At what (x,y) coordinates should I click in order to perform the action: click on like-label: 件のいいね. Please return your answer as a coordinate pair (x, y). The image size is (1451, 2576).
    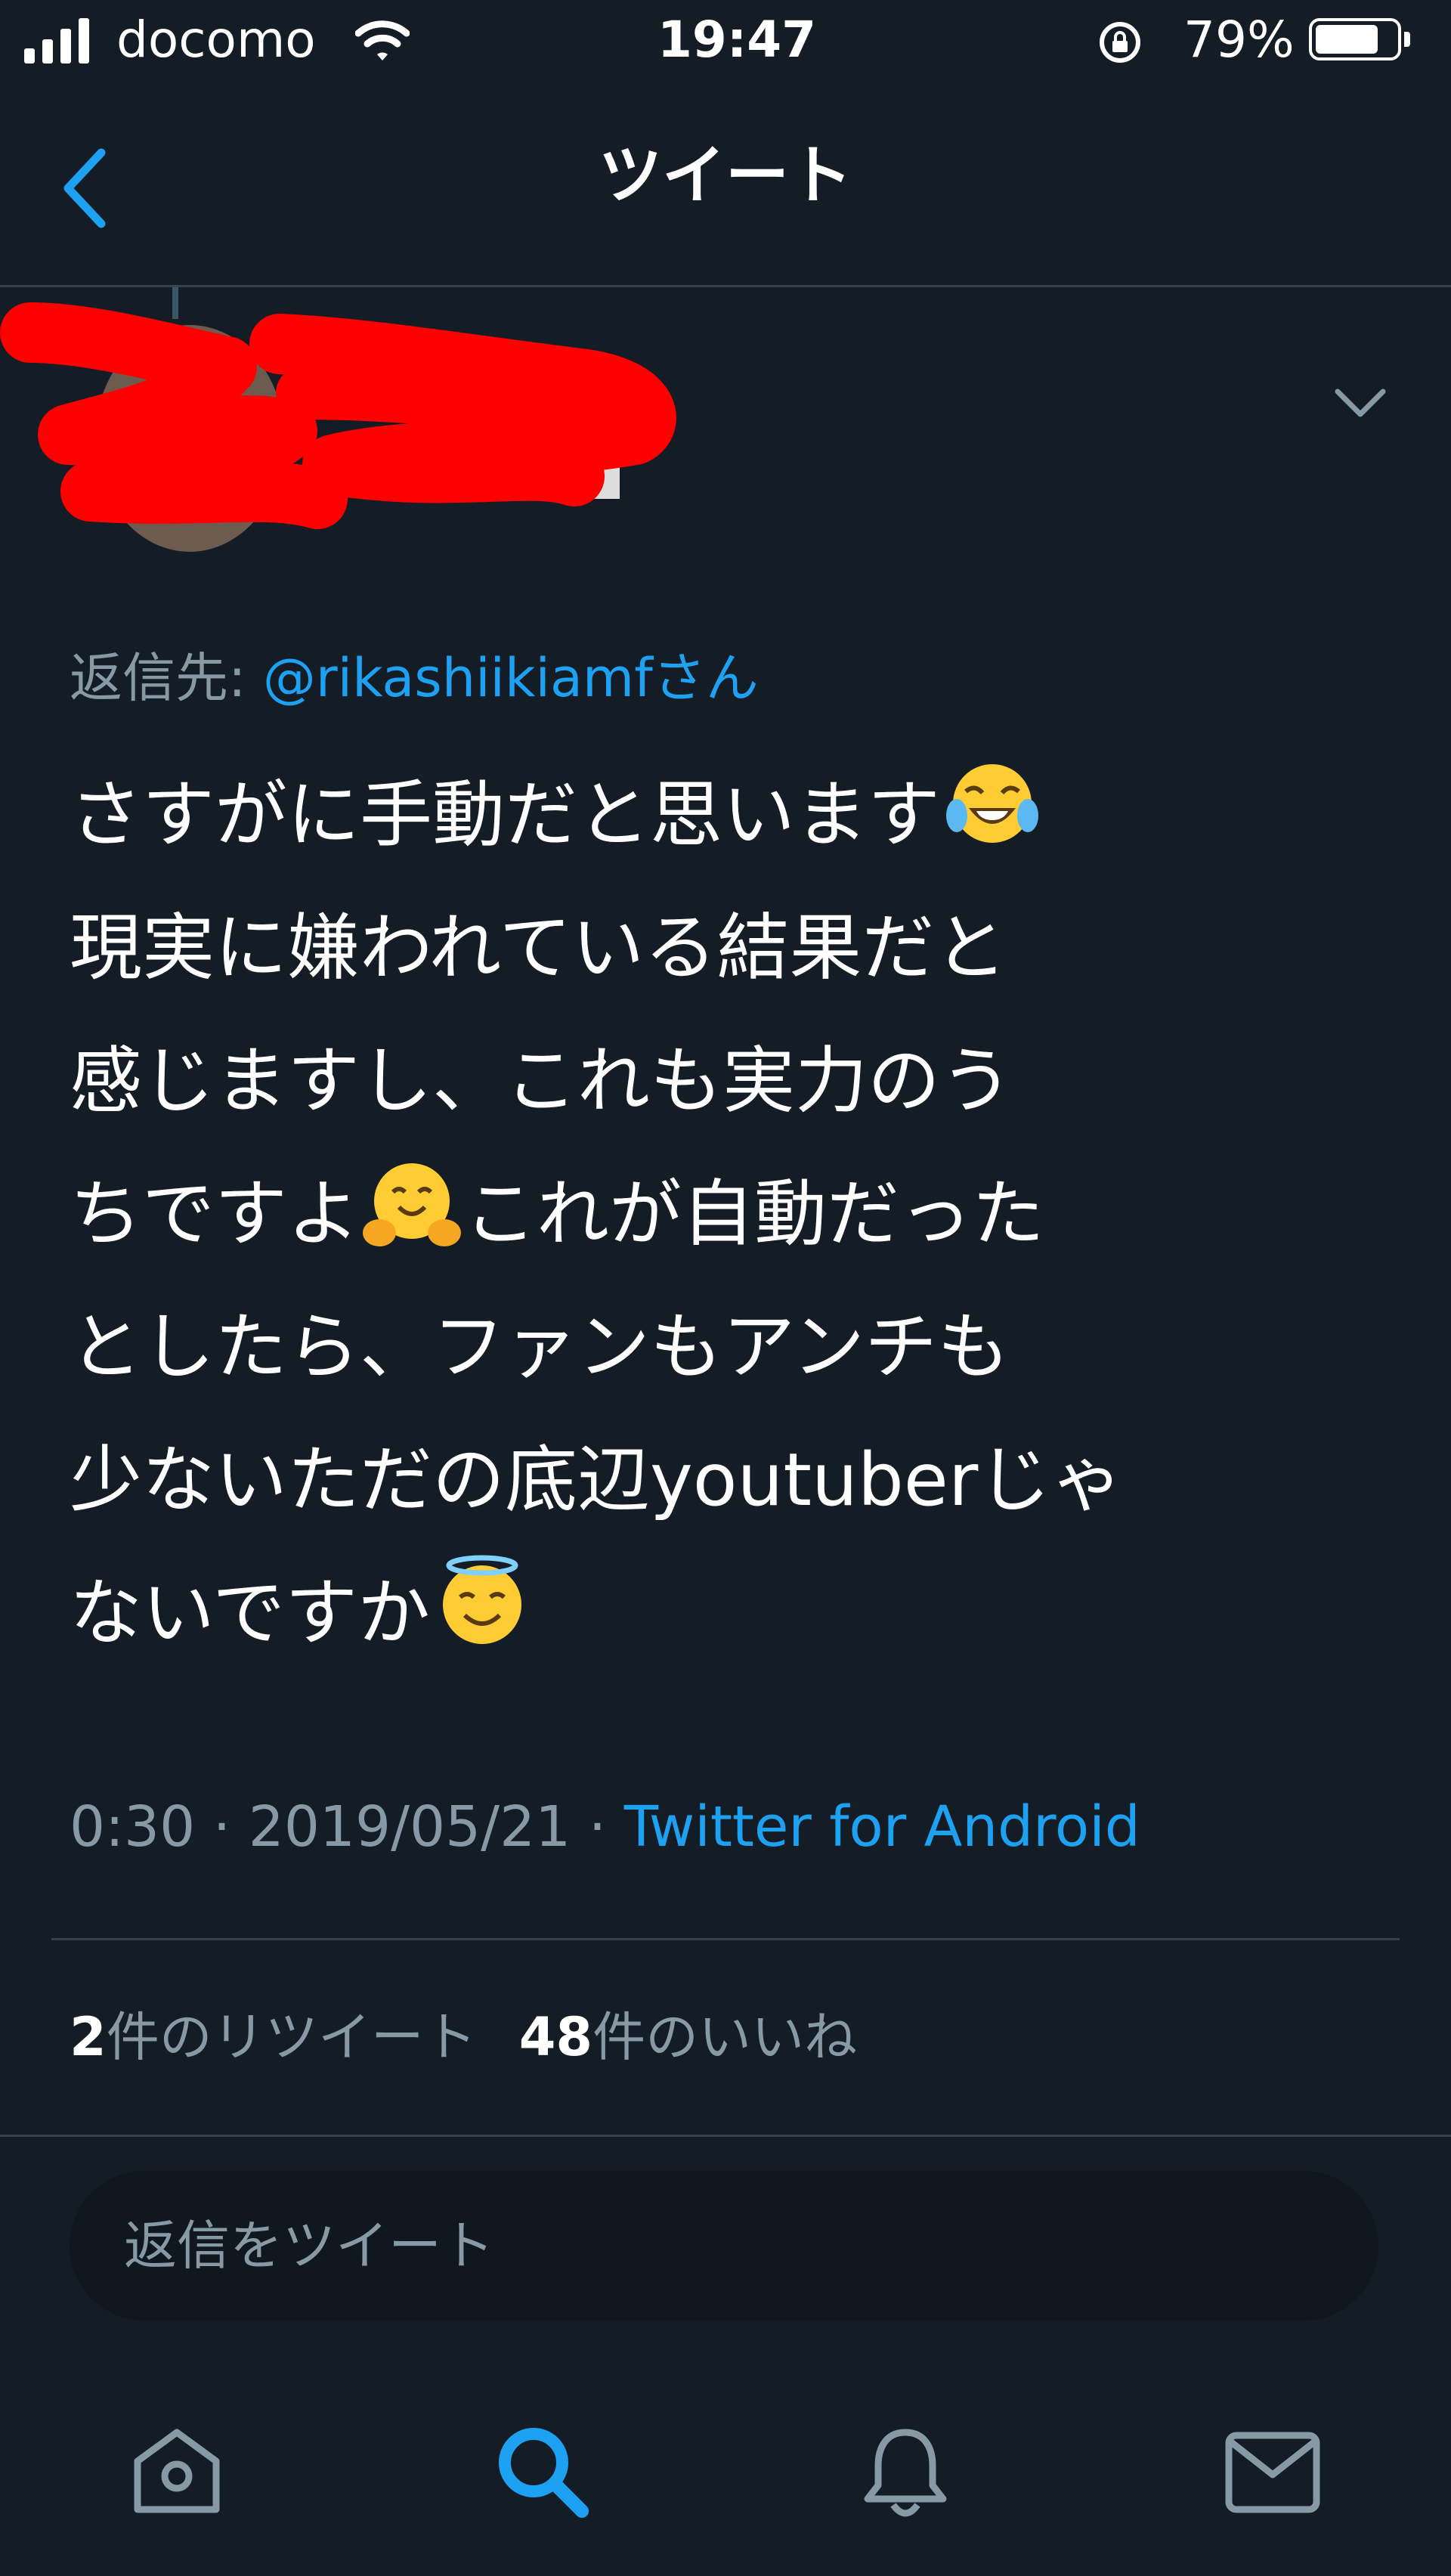
    Looking at the image, I should click on (725, 2037).